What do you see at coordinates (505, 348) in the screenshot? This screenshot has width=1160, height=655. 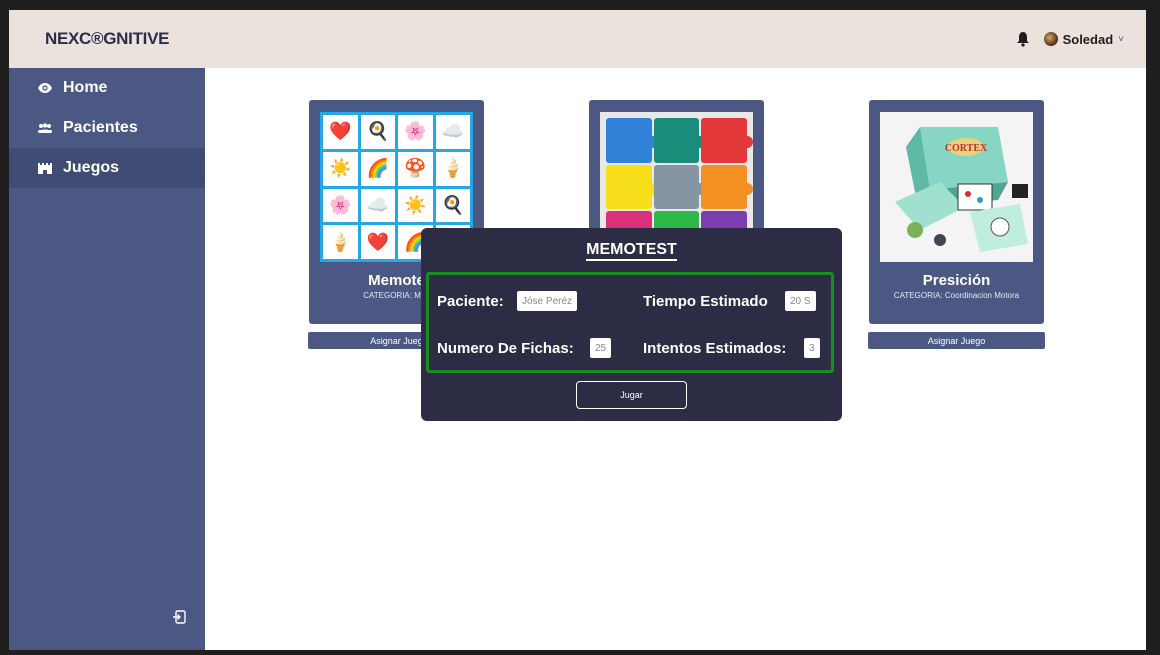 I see `cards-count-label: Numero De Fichas:` at bounding box center [505, 348].